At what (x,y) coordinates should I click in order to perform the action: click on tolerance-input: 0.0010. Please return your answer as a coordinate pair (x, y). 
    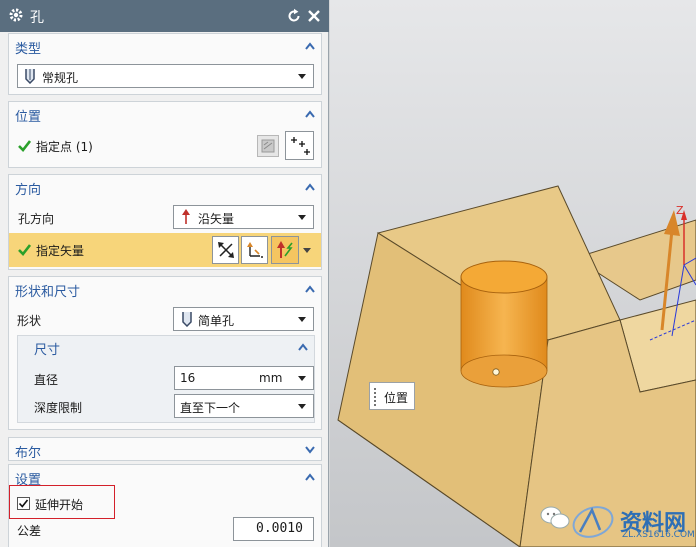
    Looking at the image, I should click on (273, 529).